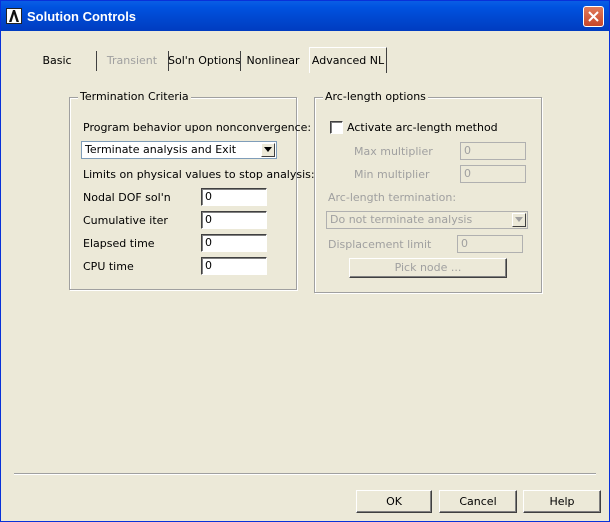 The height and width of the screenshot is (522, 610). I want to click on elapsed-time-label: Elapsed time, so click(119, 243).